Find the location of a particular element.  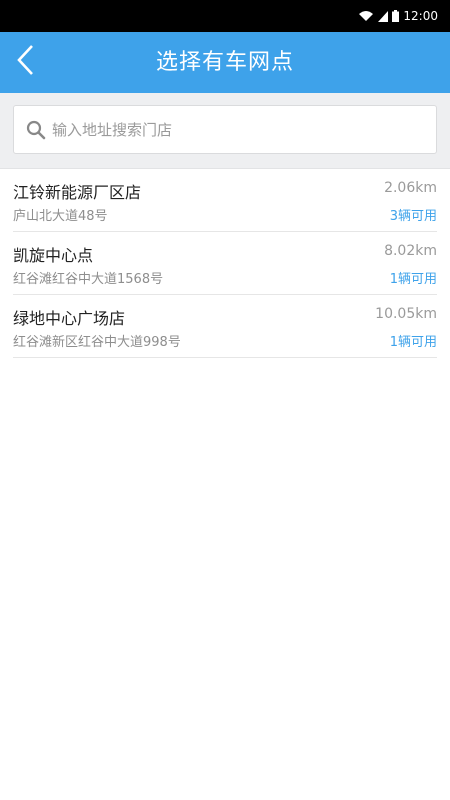

search-area is located at coordinates (225, 131).